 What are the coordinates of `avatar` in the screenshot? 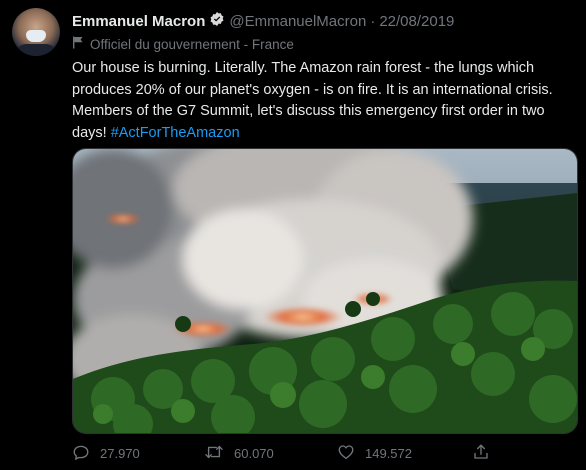 It's located at (36, 32).